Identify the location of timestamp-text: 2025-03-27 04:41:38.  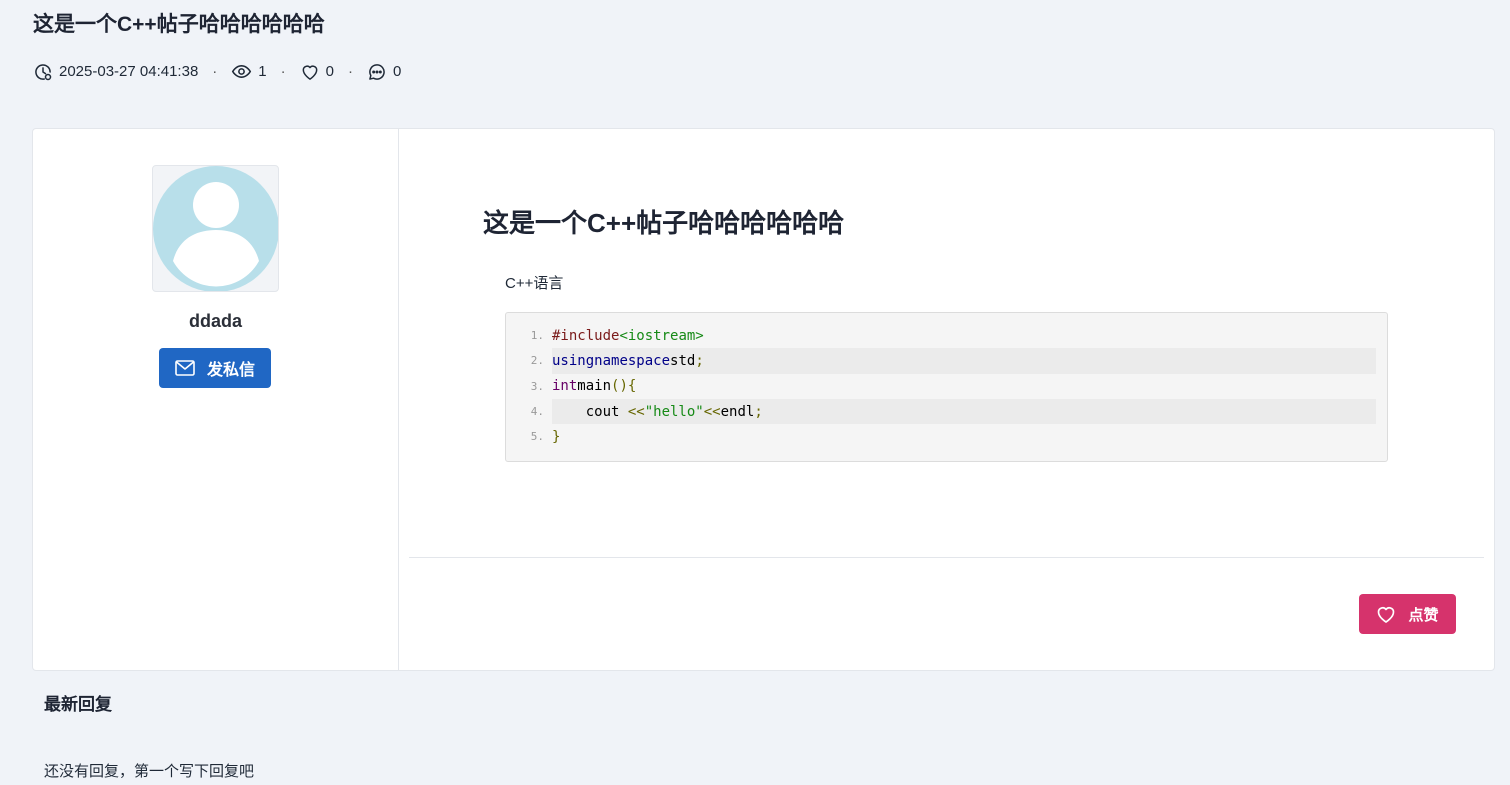
(129, 71).